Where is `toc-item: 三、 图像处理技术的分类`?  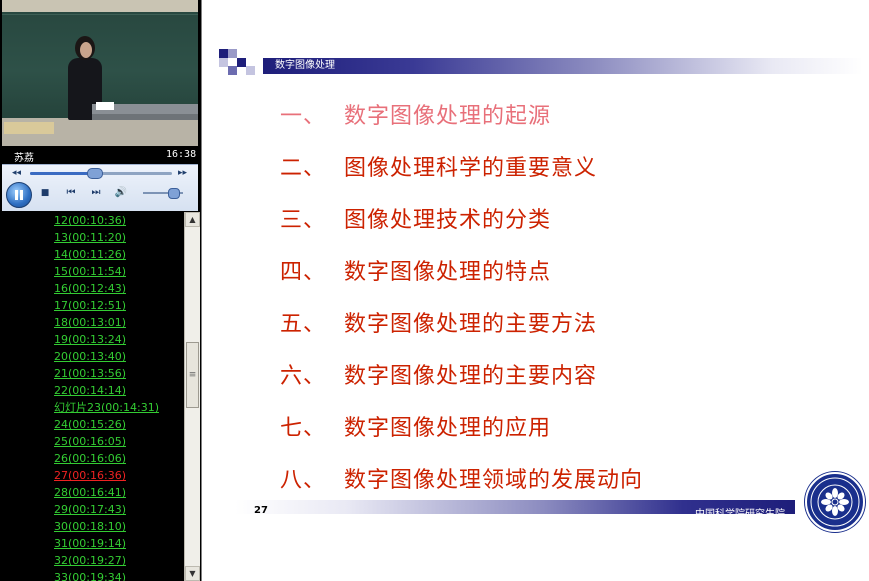 toc-item: 三、 图像处理技术的分类 is located at coordinates (415, 218).